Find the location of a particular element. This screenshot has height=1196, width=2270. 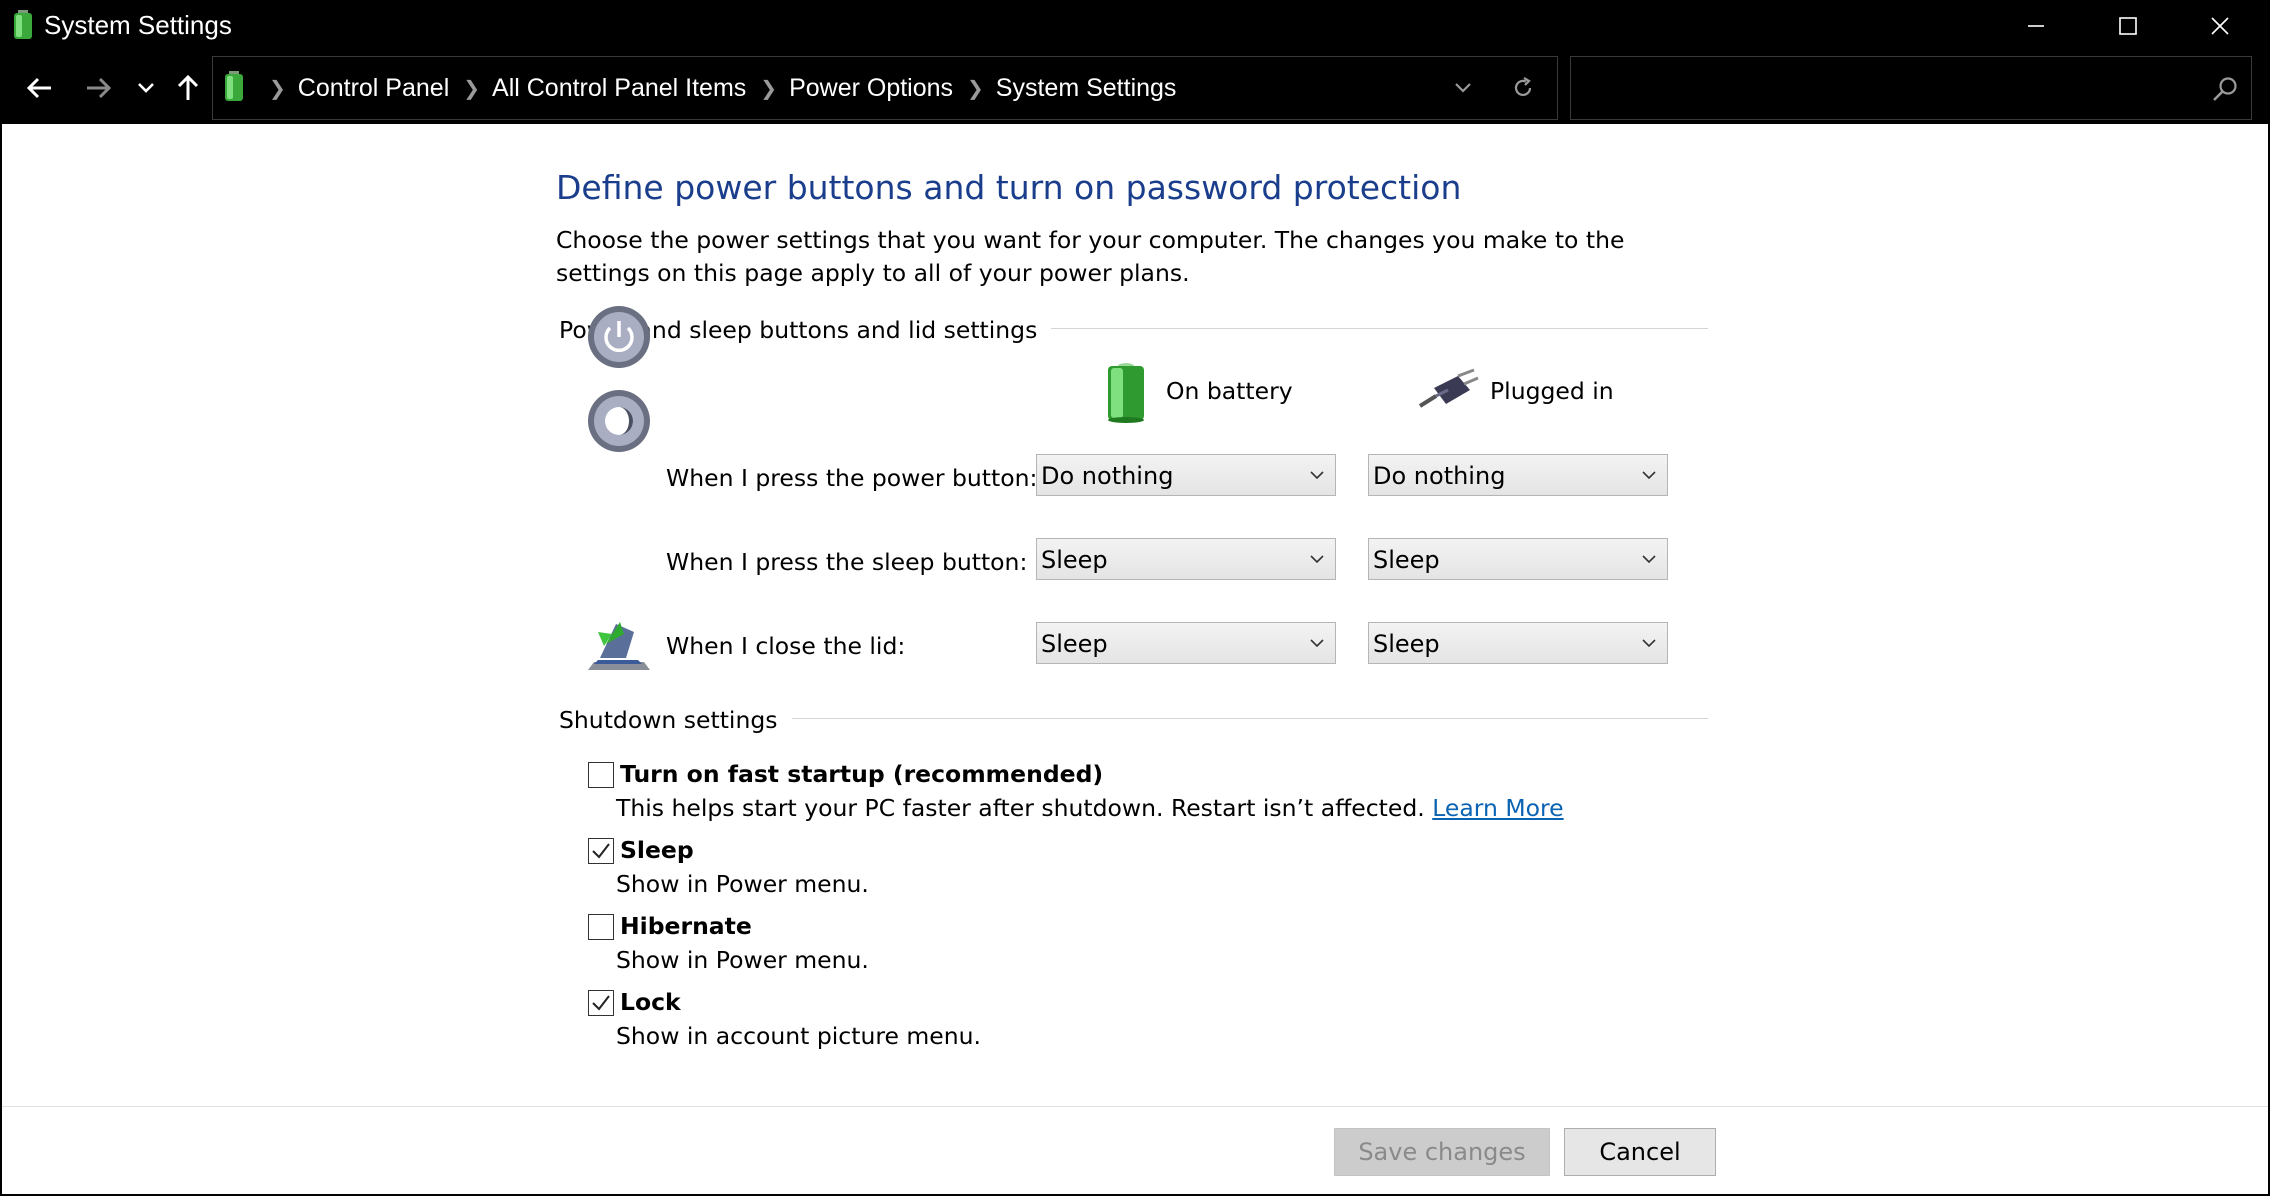

cancel-button: Cancel is located at coordinates (1640, 1152).